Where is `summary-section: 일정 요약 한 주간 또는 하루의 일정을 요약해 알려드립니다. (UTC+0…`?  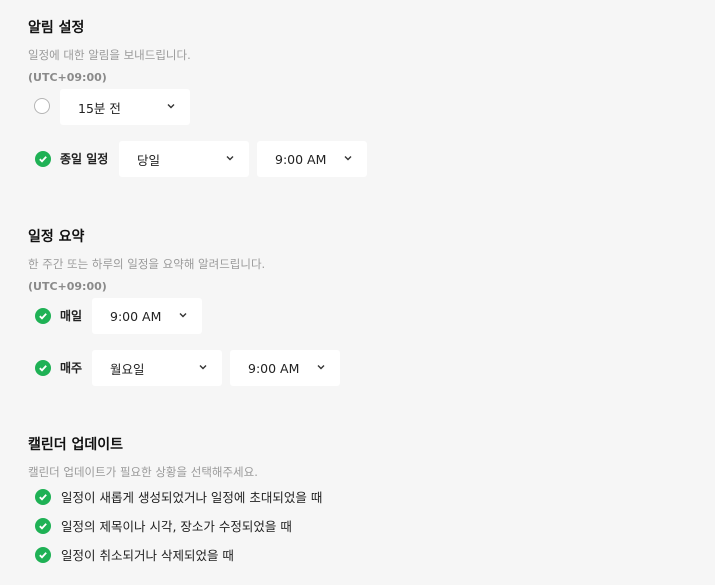
summary-section: 일정 요약 한 주간 또는 하루의 일정을 요약해 알려드립니다. (UTC+0… is located at coordinates (146, 259).